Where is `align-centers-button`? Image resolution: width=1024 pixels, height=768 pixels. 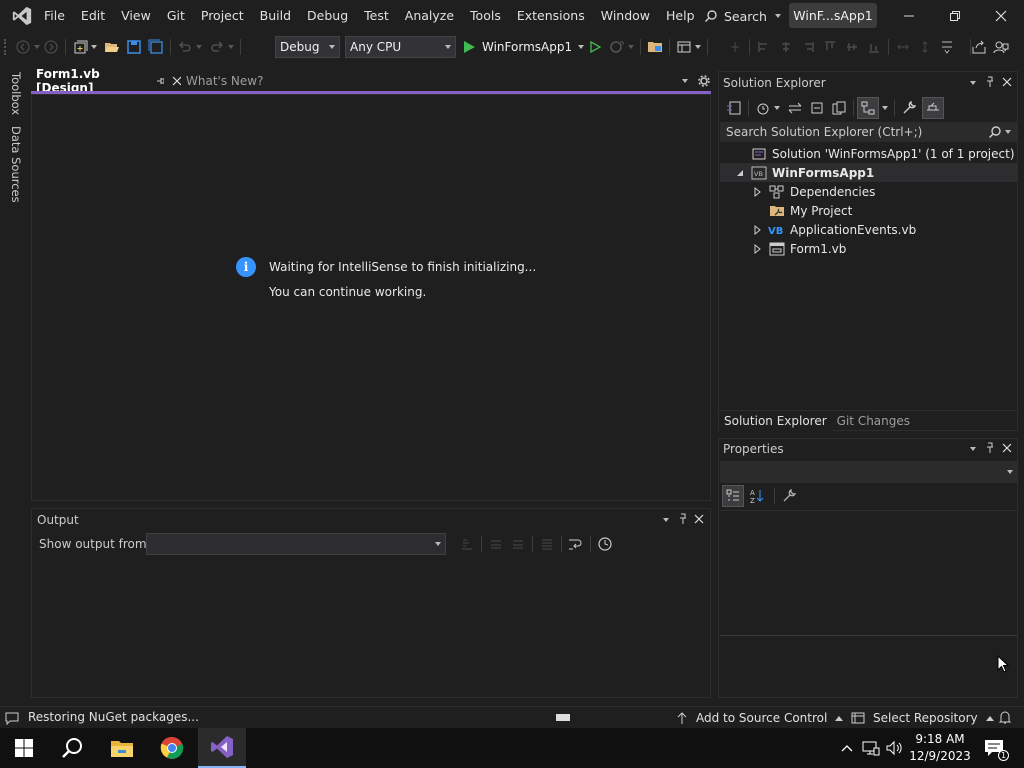 align-centers-button is located at coordinates (786, 47).